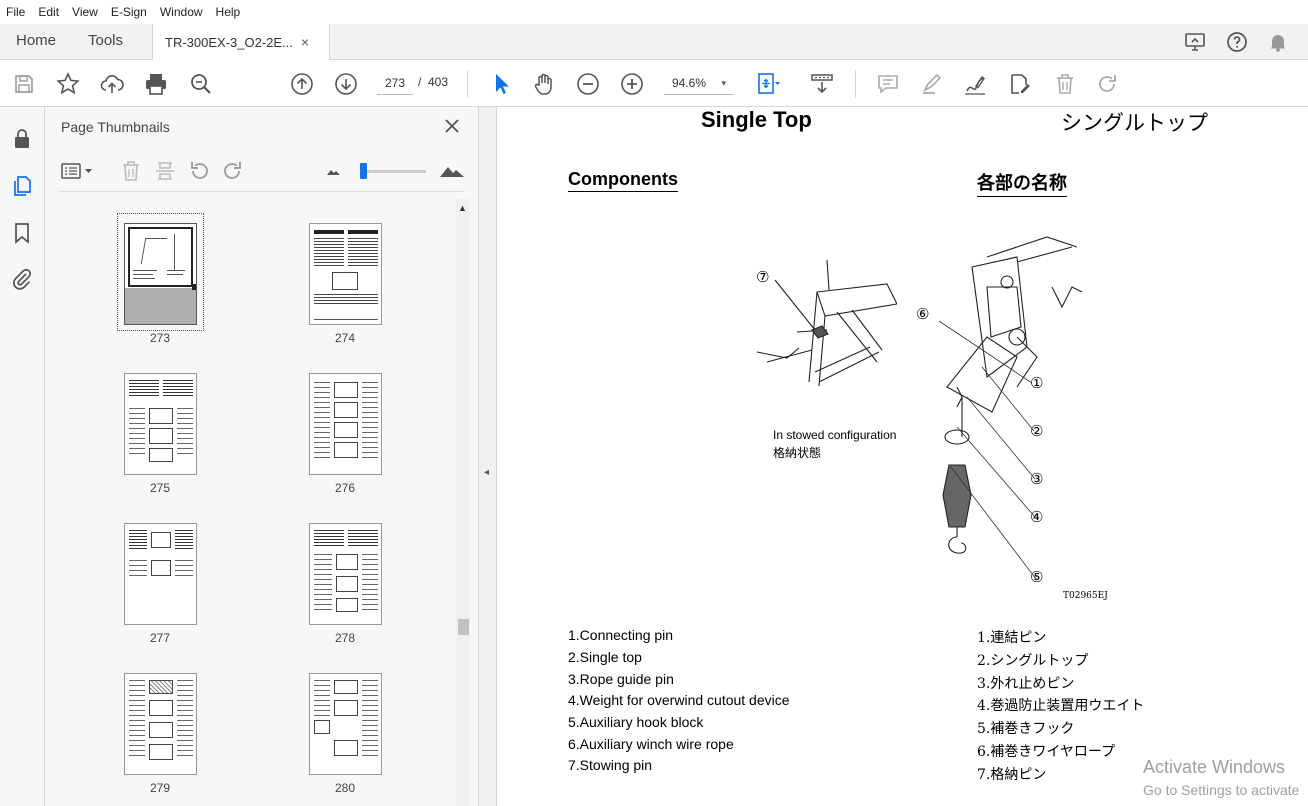 This screenshot has width=1308, height=806. Describe the element at coordinates (827, 323) in the screenshot. I see `stowed-configuration-figure` at that location.